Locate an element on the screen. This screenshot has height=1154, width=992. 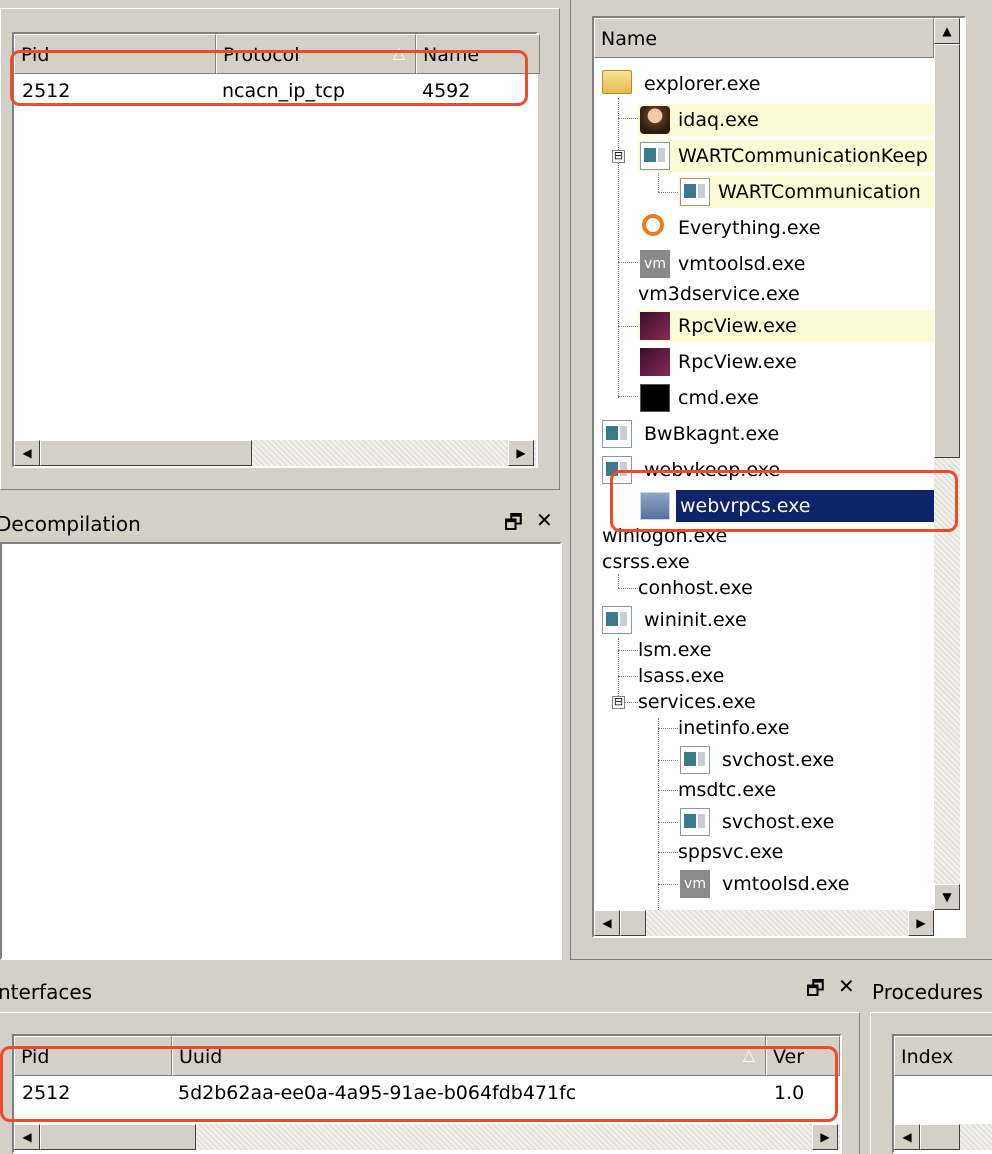
network-icon is located at coordinates (655, 506).